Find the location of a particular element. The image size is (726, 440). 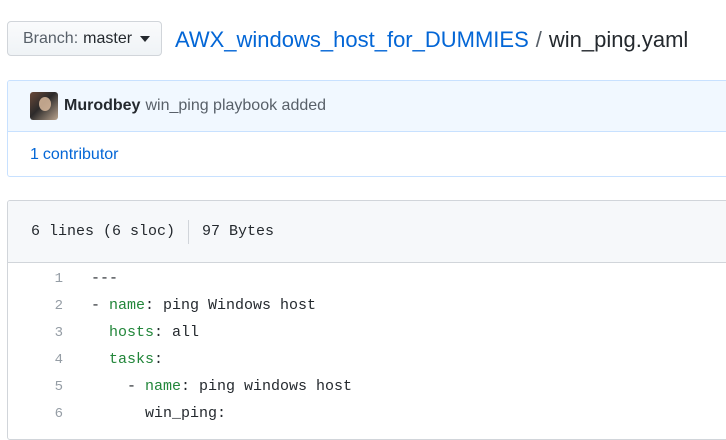

branch-value: master is located at coordinates (108, 38).